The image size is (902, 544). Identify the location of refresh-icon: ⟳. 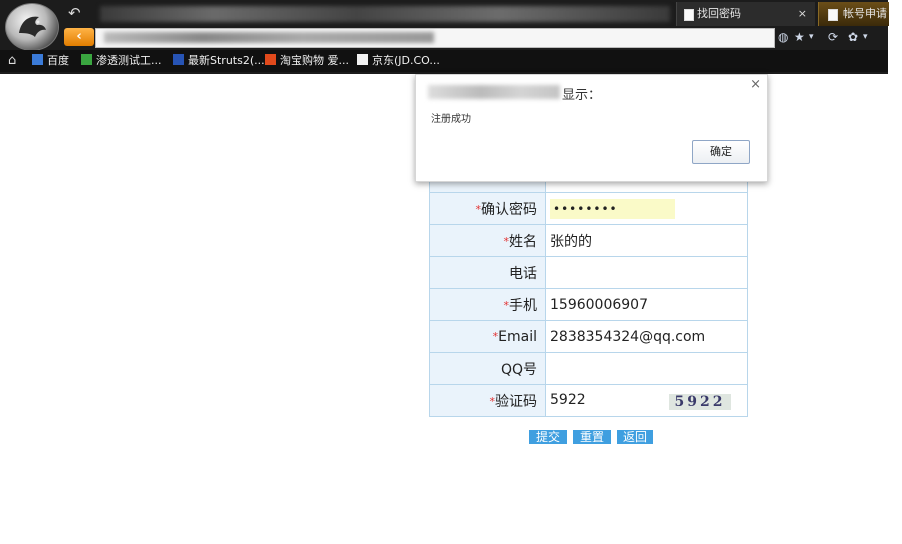
(833, 37).